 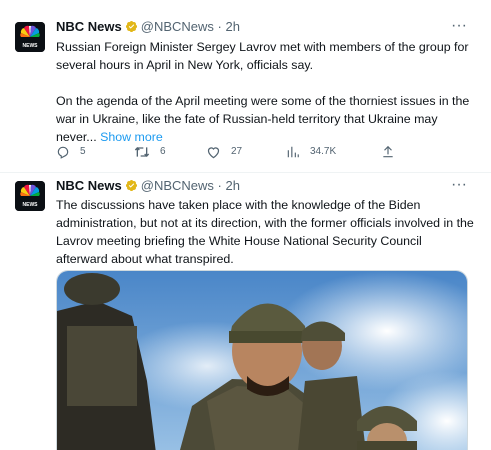 What do you see at coordinates (293, 152) in the screenshot?
I see `views-chart-icon` at bounding box center [293, 152].